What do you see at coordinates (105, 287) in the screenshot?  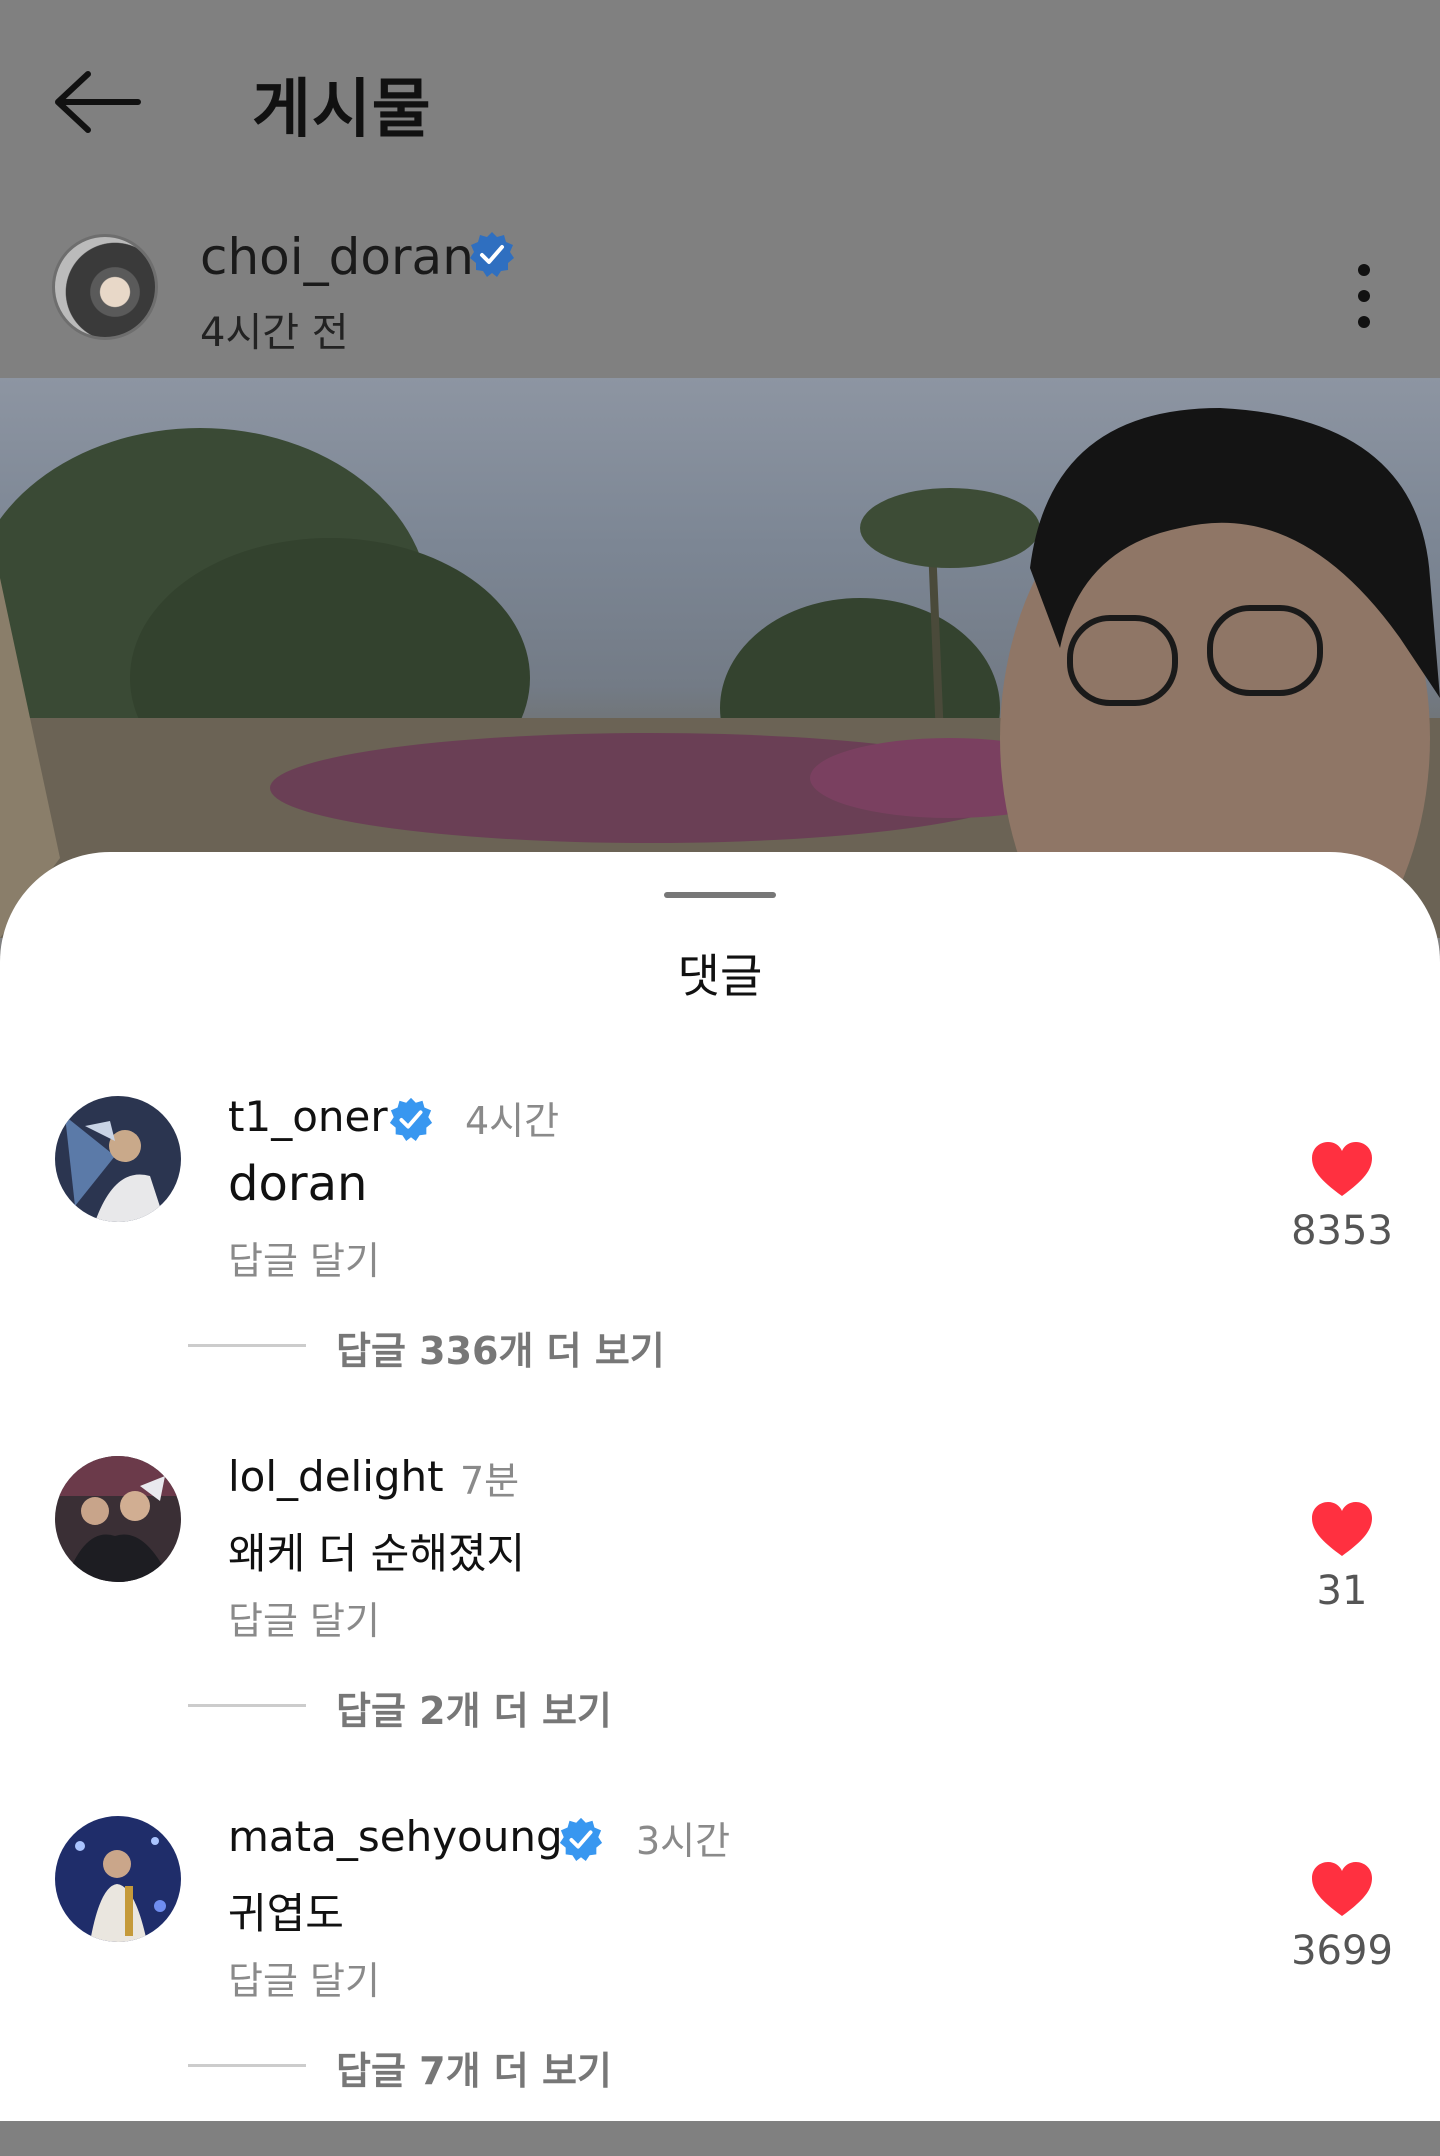 I see `author-avatar` at bounding box center [105, 287].